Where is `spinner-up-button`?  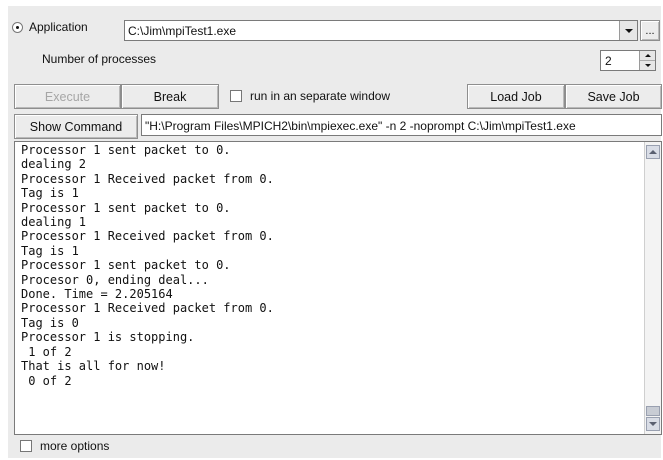
spinner-up-button is located at coordinates (647, 56).